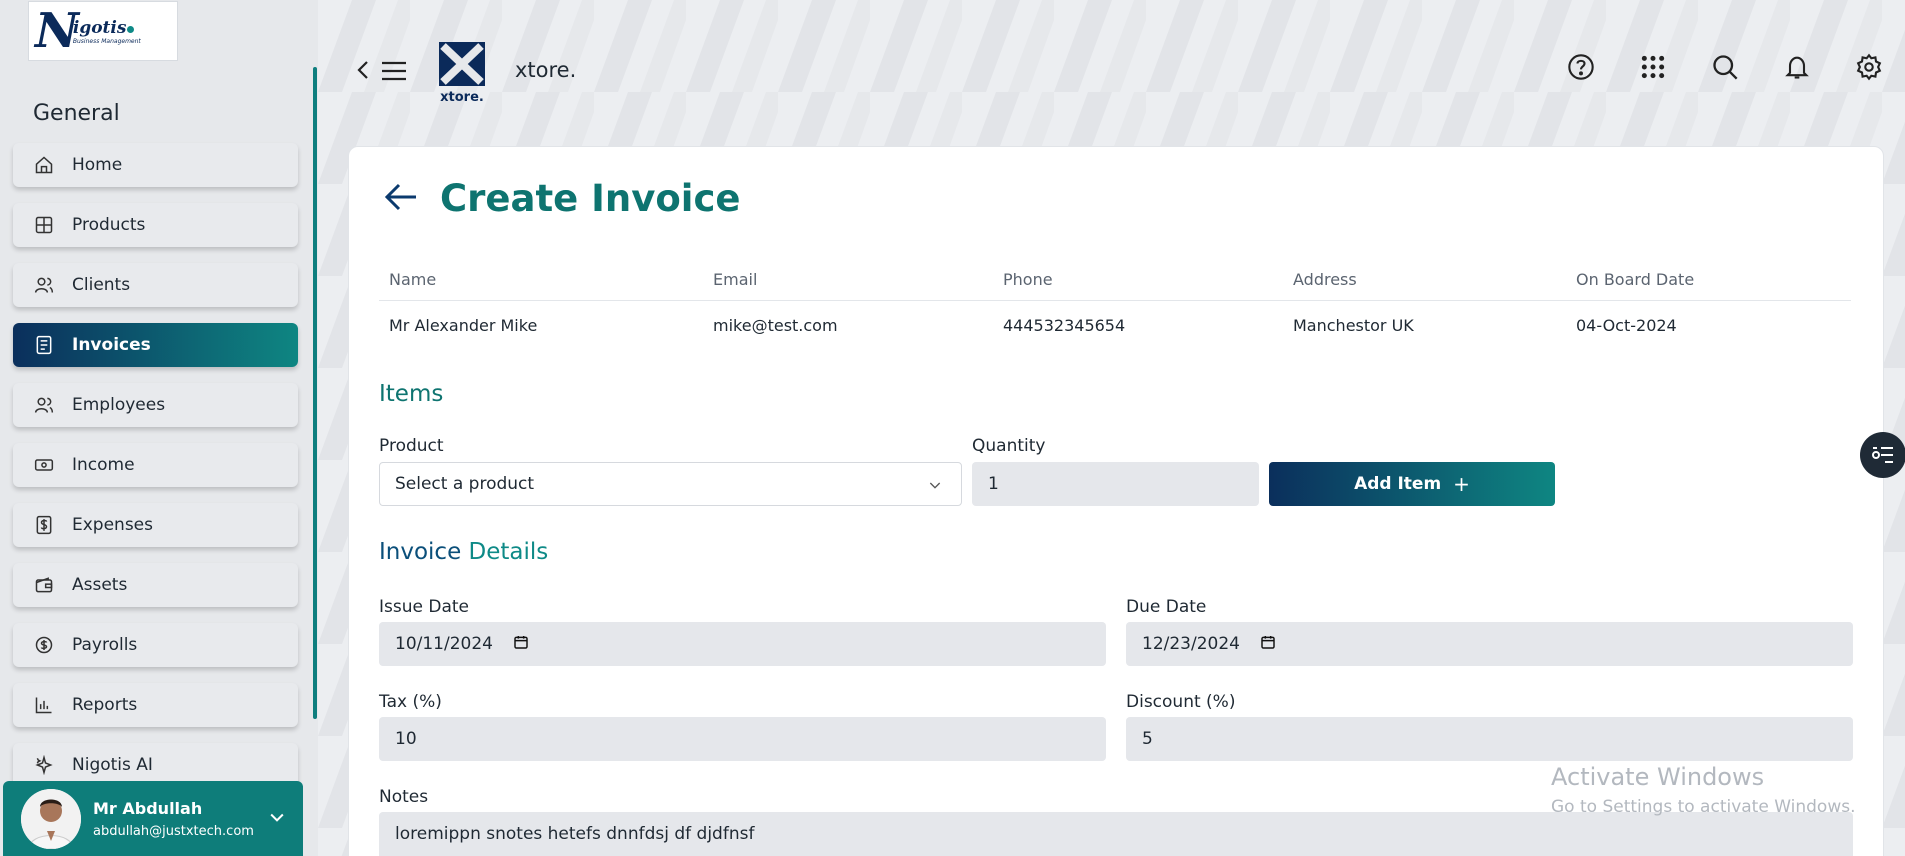 Image resolution: width=1905 pixels, height=856 pixels. What do you see at coordinates (464, 552) in the screenshot?
I see `invoice-details-section-title: Invoice Details` at bounding box center [464, 552].